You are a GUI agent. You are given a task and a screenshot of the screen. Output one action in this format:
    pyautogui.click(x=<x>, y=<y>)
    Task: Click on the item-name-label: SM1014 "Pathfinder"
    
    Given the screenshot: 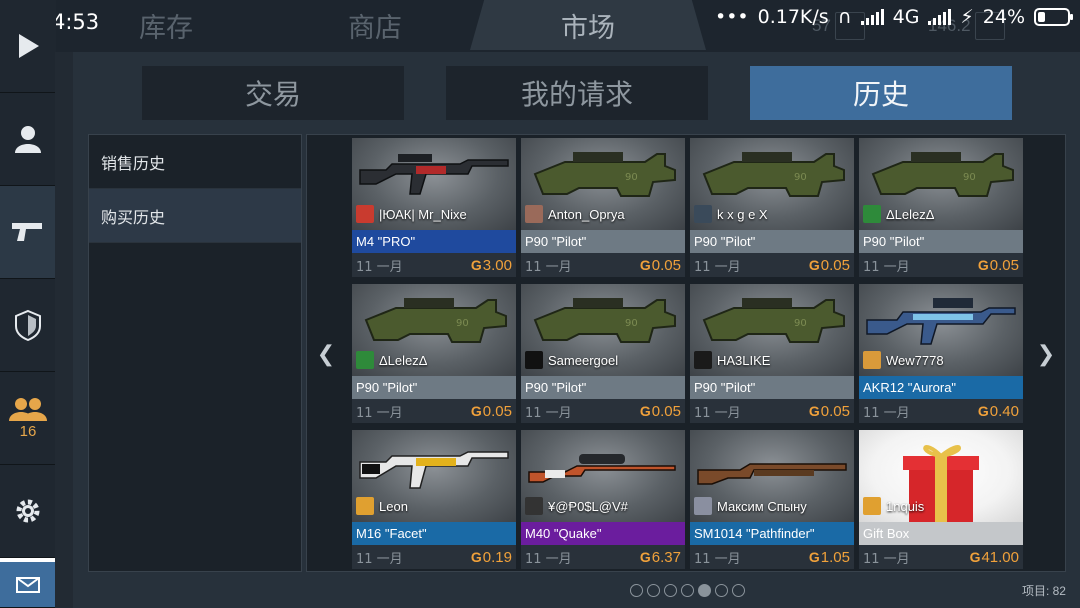 What is the action you would take?
    pyautogui.click(x=754, y=533)
    